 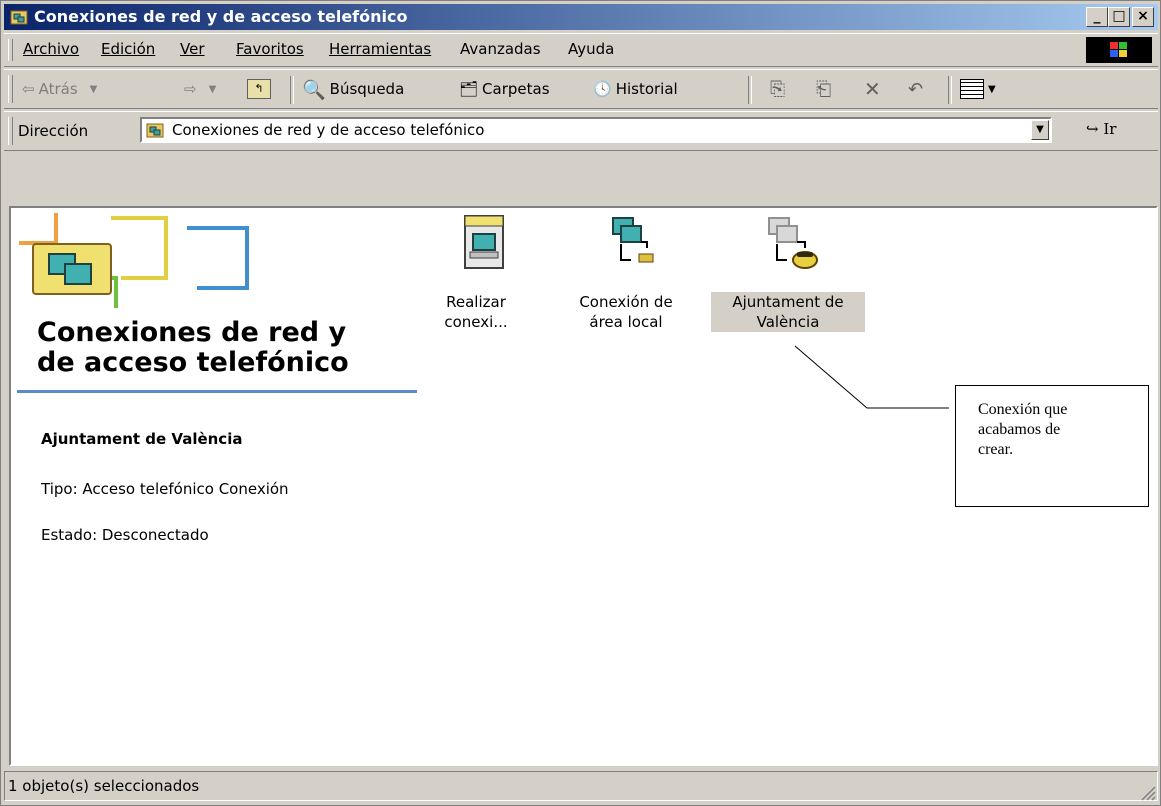 I want to click on toolbar-separator, so click(x=292, y=90).